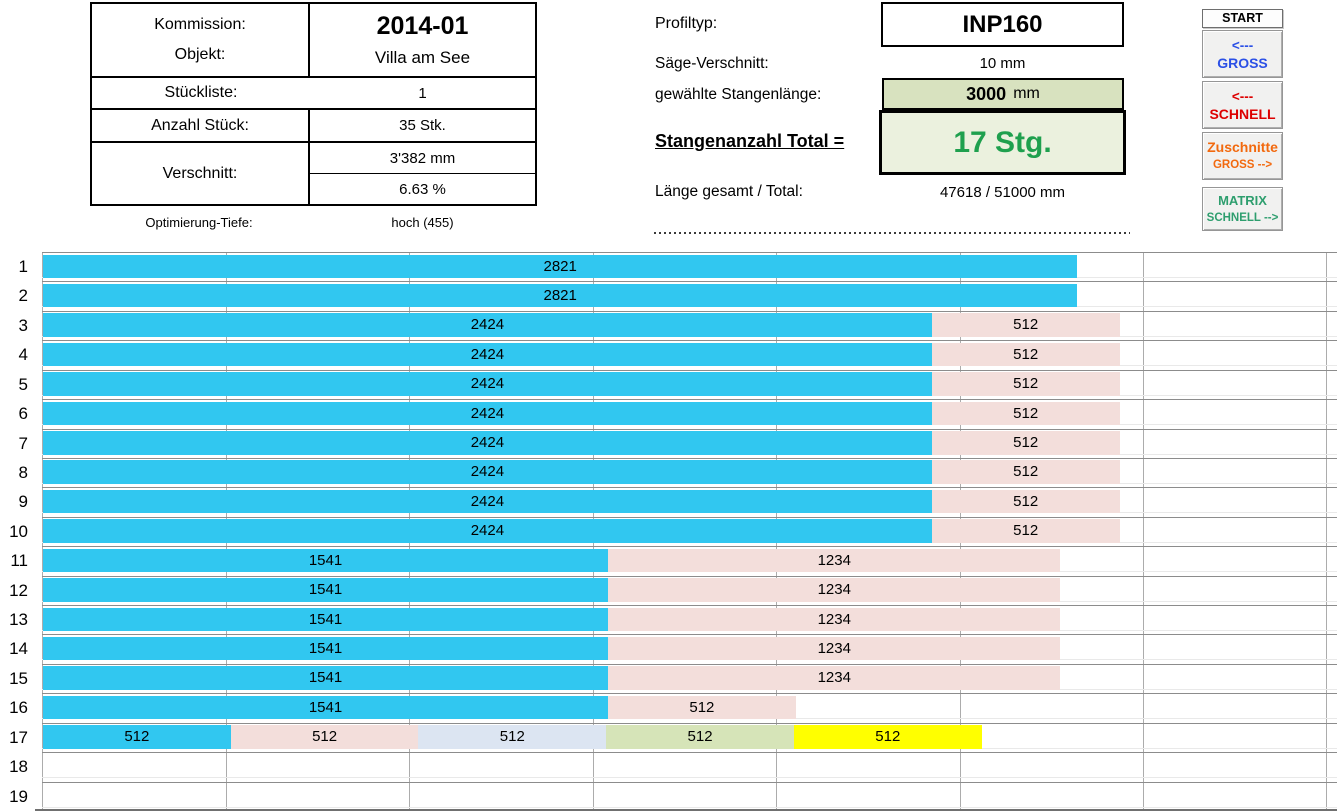 The image size is (1337, 811). I want to click on chart-row-4: 4 2424 512, so click(668, 354).